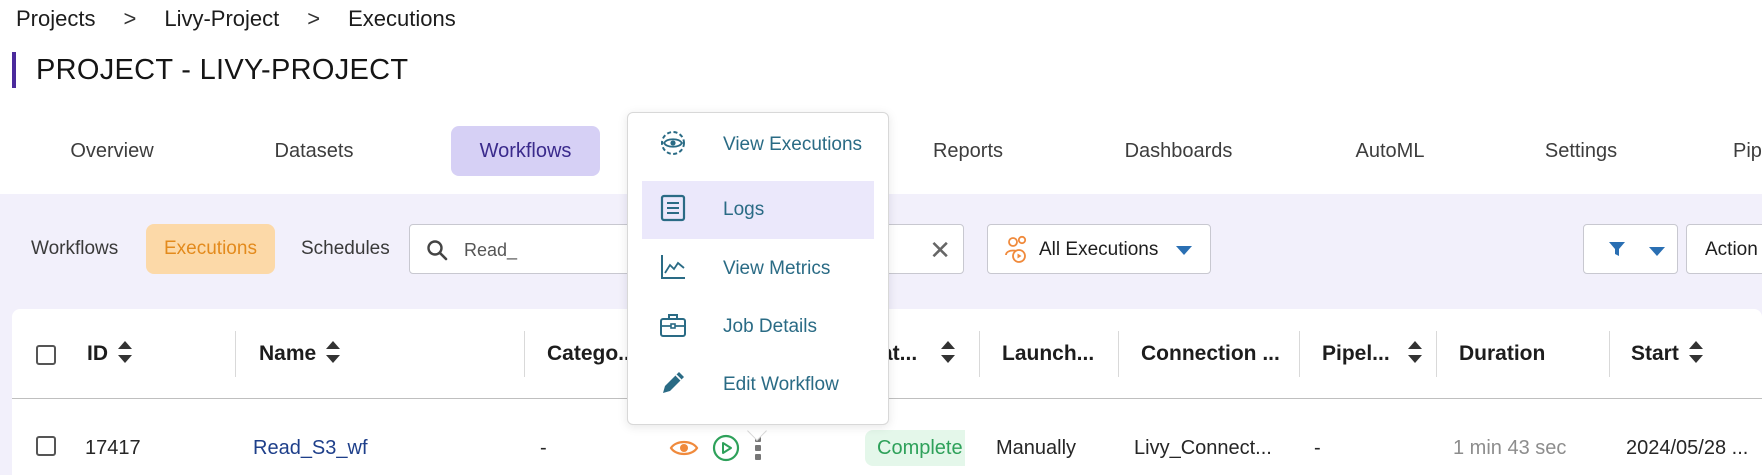  Describe the element at coordinates (1655, 353) in the screenshot. I see `column-label: Start` at that location.